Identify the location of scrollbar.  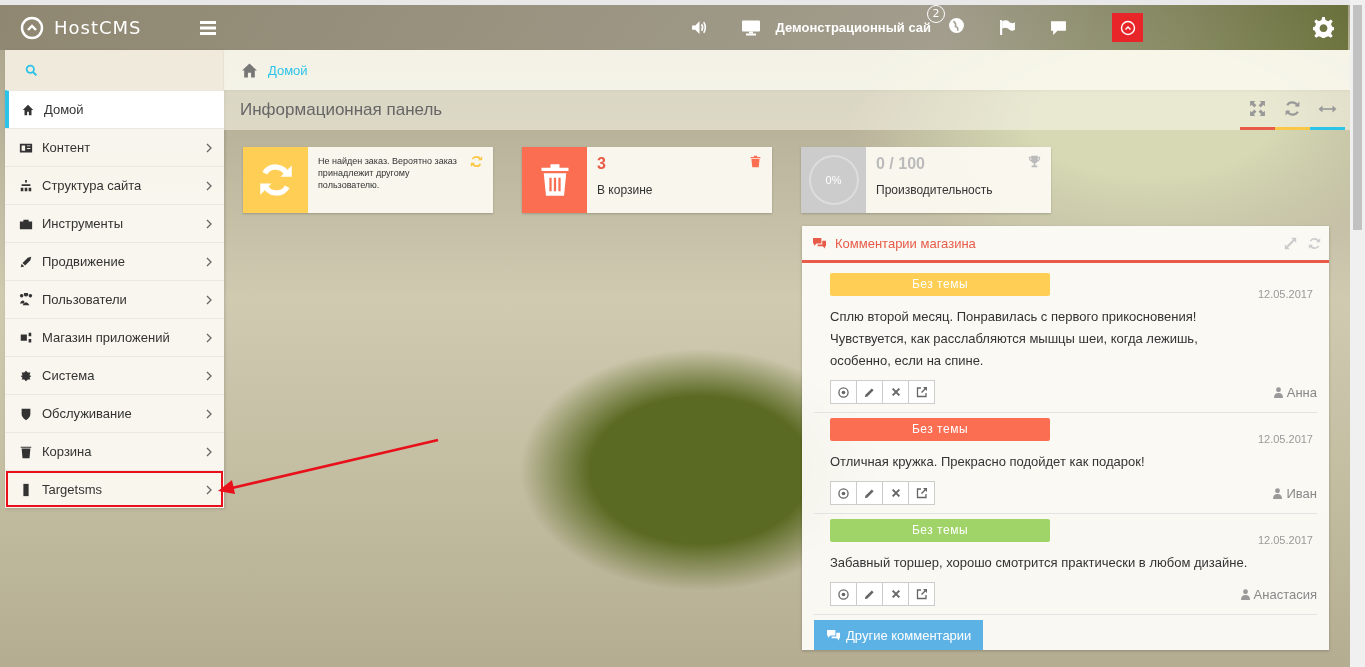
(1357, 333).